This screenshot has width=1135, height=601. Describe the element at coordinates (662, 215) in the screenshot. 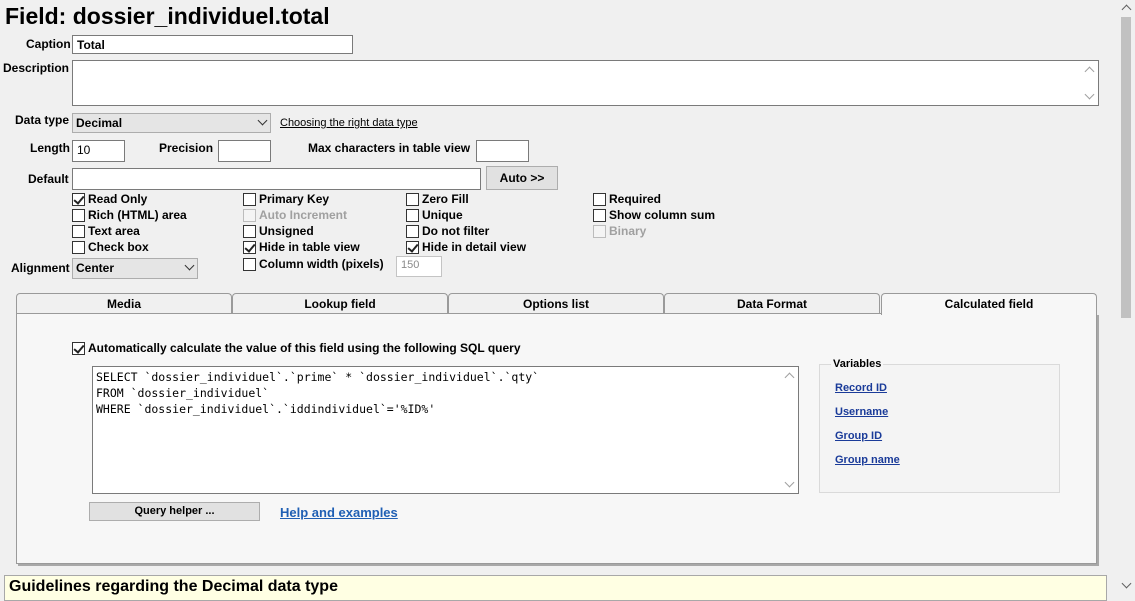

I see `show-column-sum-label: Show column sum` at that location.